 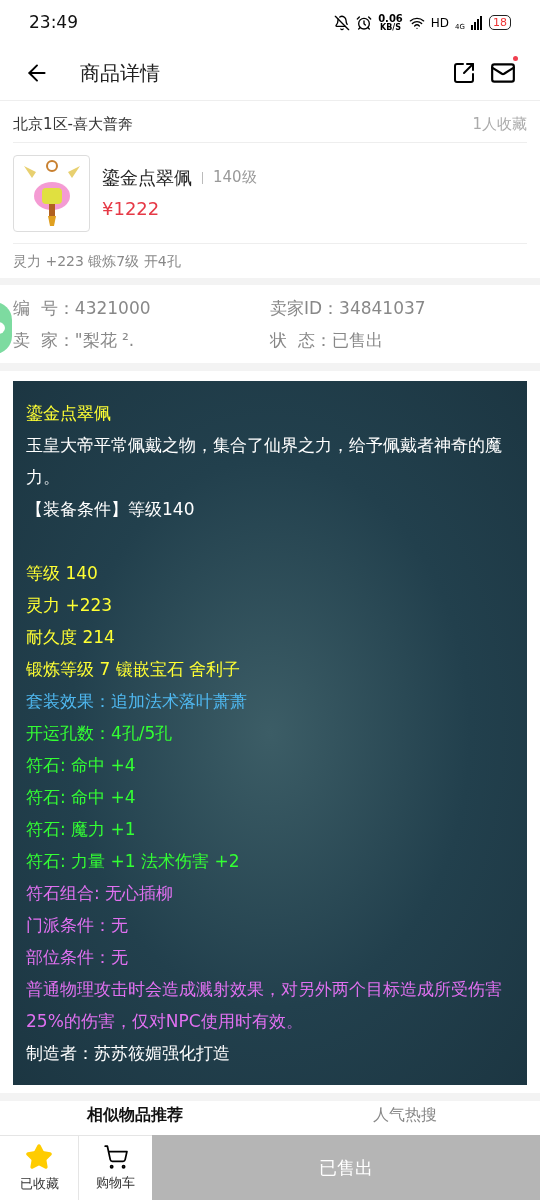 What do you see at coordinates (115, 1156) in the screenshot?
I see `cart-icon` at bounding box center [115, 1156].